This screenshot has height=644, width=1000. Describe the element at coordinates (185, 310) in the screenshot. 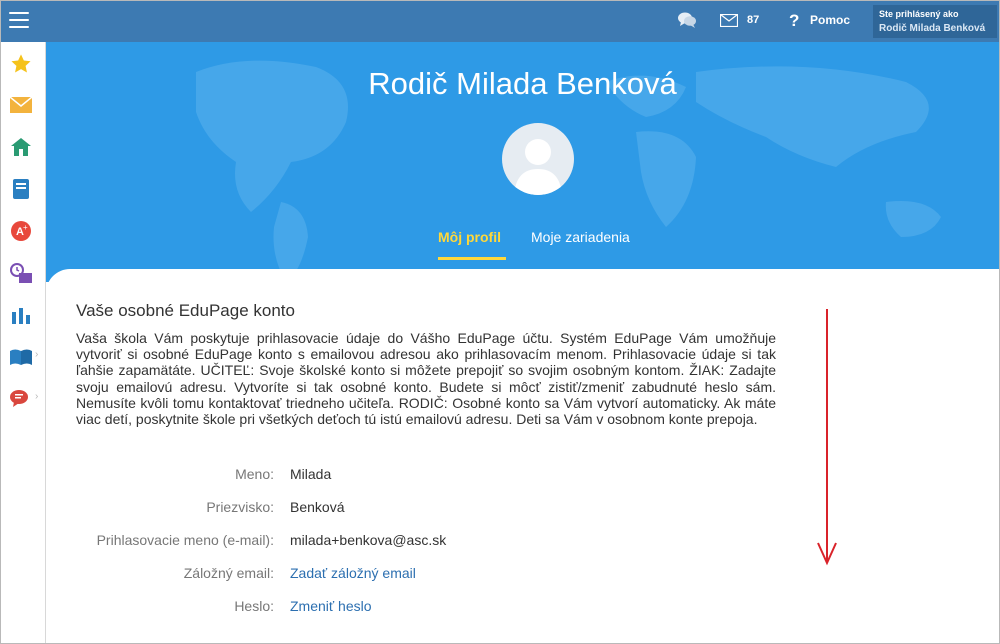

I see `section-heading: Vaše osobné EduPage konto` at that location.